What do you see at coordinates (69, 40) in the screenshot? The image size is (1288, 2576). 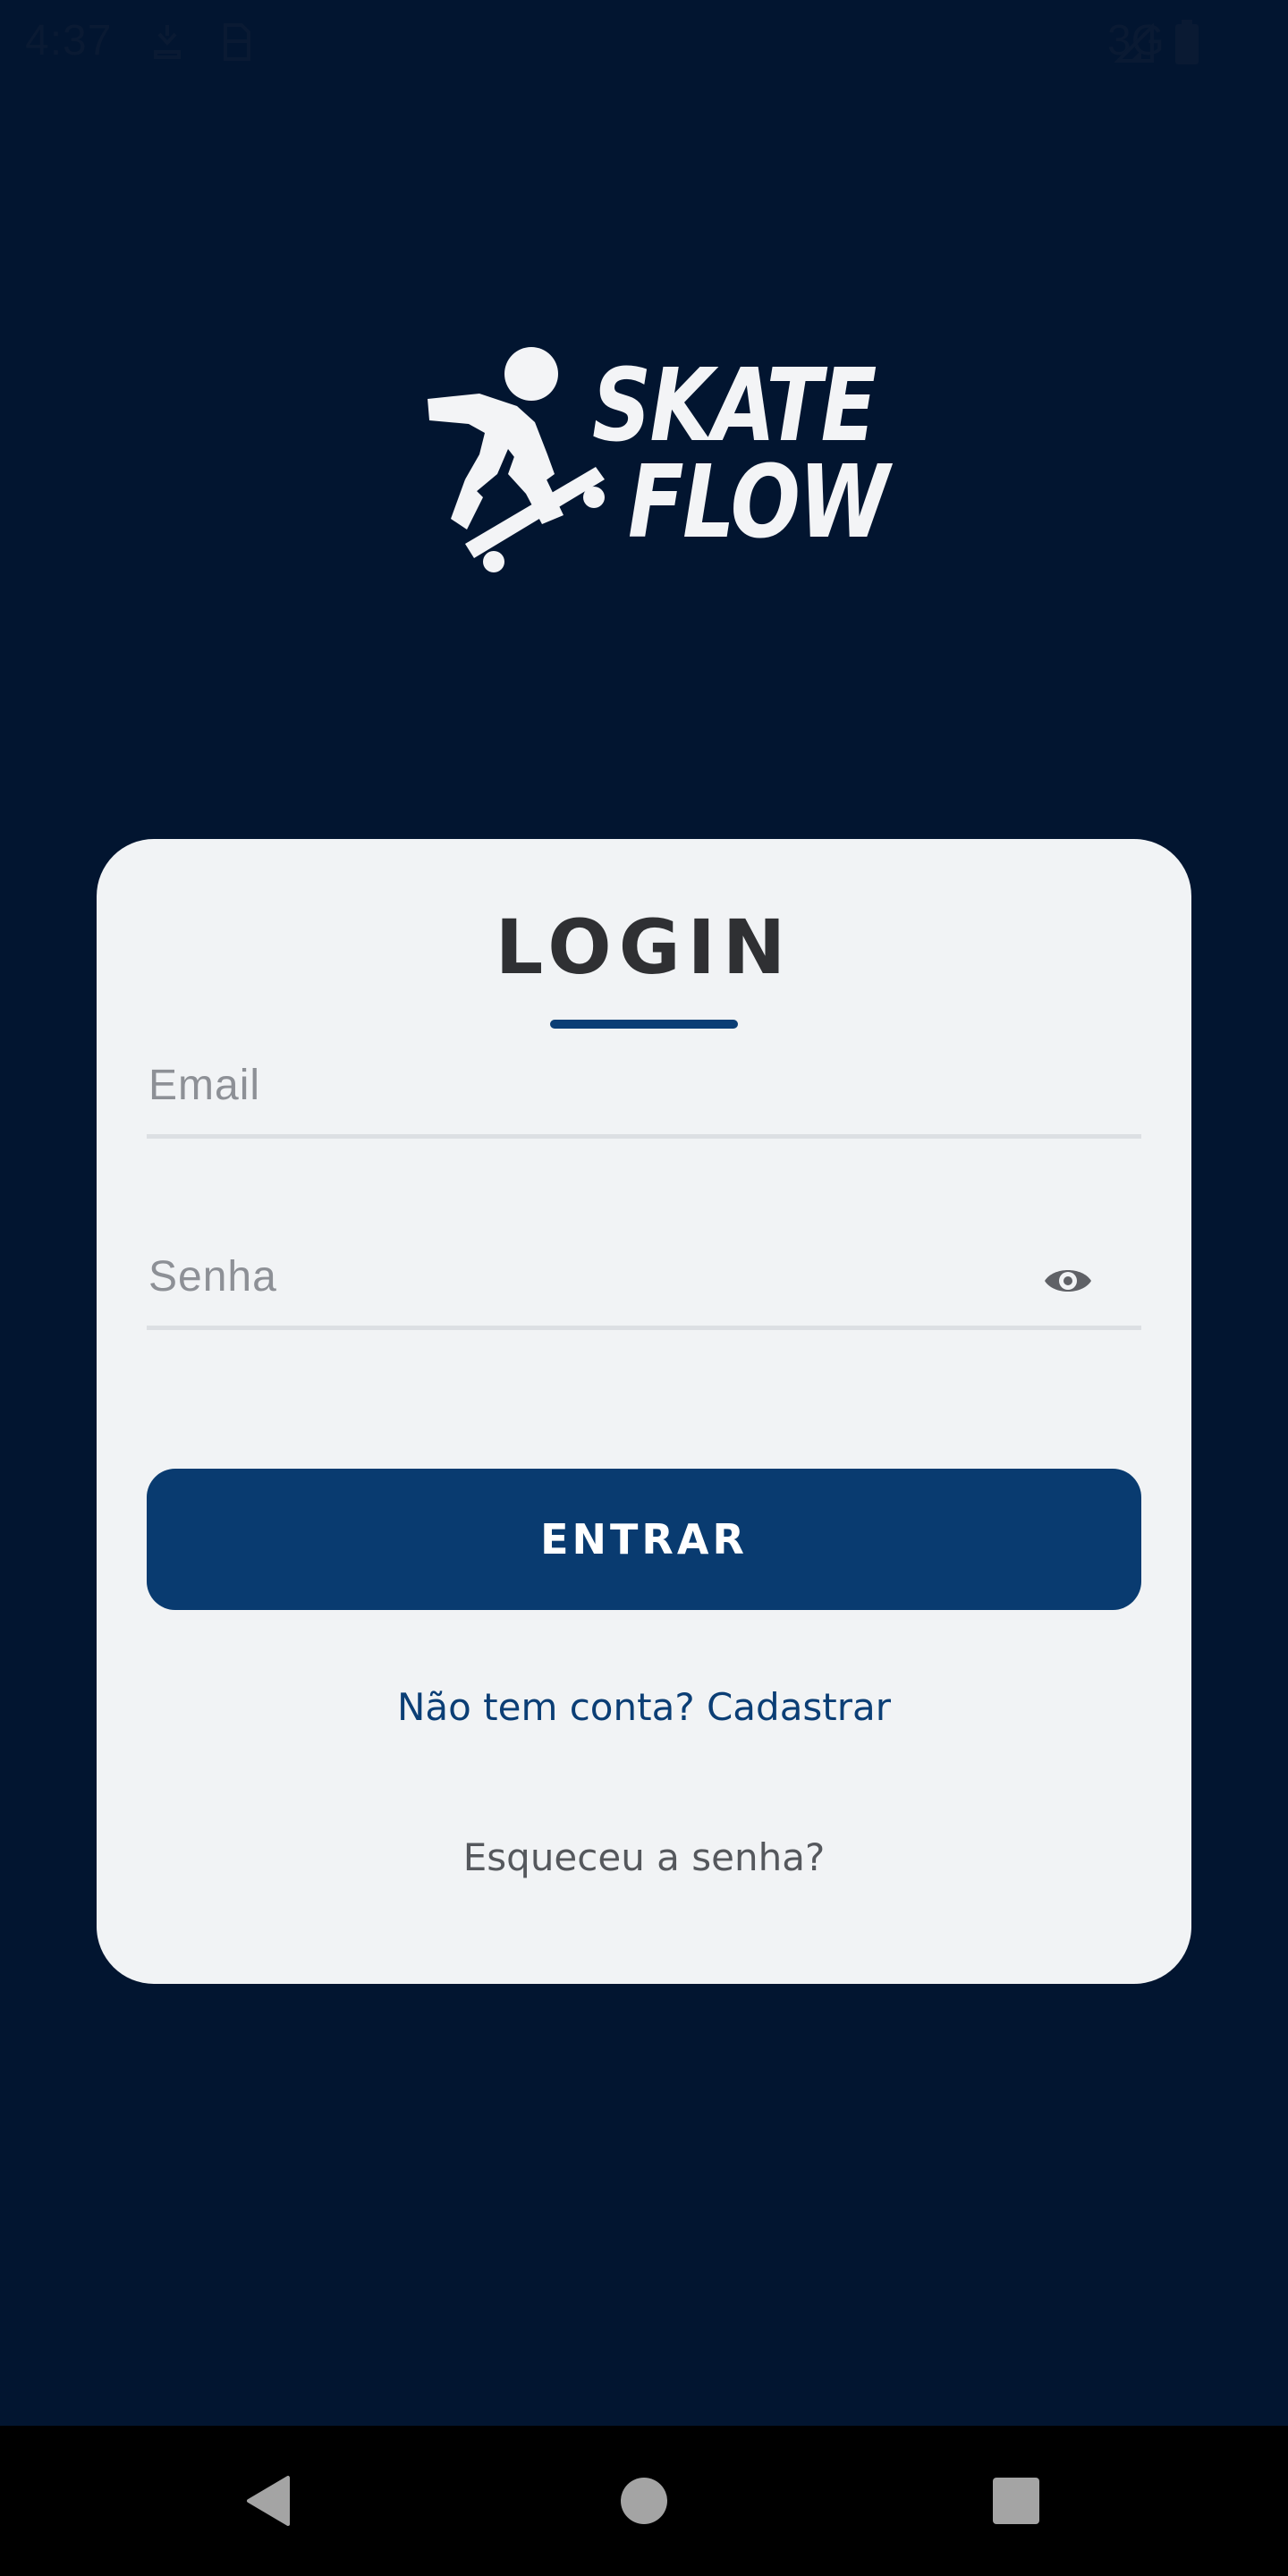 I see `status-time: 4:37` at bounding box center [69, 40].